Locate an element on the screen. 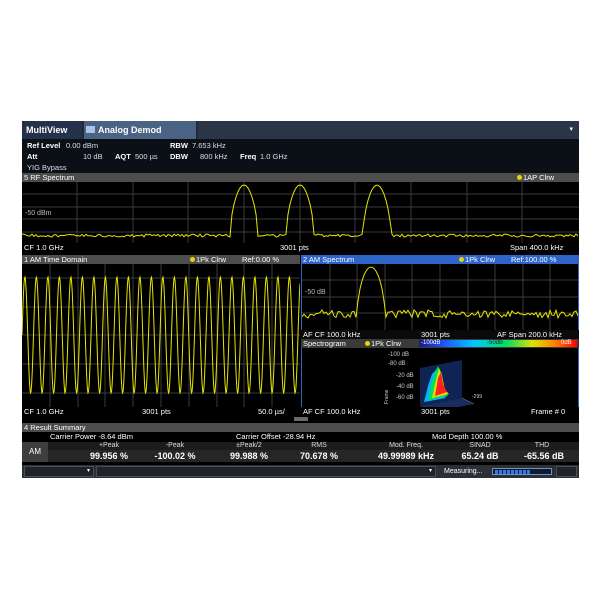 This screenshot has width=600, height=600. col-header-sinad: SINAD is located at coordinates (480, 445).